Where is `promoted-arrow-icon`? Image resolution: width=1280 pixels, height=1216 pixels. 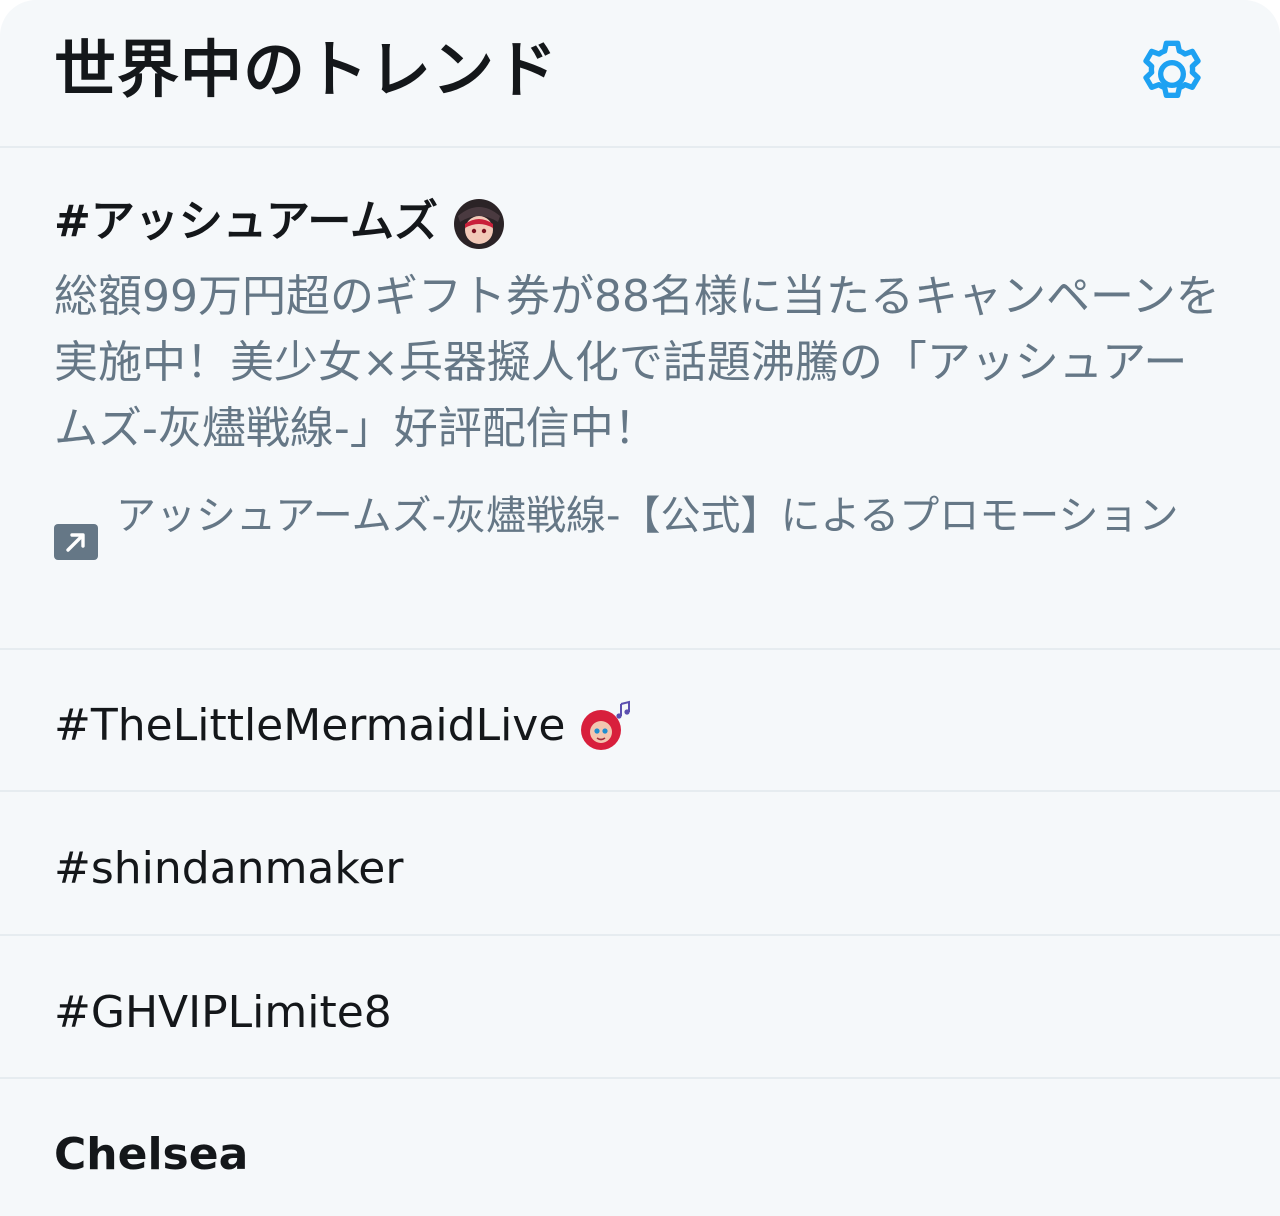
promoted-arrow-icon is located at coordinates (76, 542).